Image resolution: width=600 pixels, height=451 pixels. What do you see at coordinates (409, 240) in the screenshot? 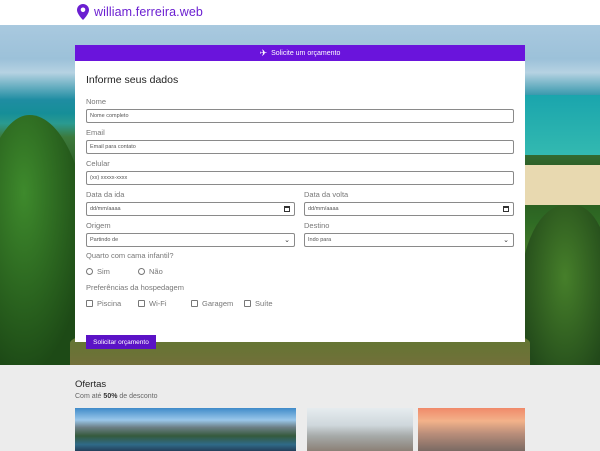
I see `destino-select: Indo para ⌄` at bounding box center [409, 240].